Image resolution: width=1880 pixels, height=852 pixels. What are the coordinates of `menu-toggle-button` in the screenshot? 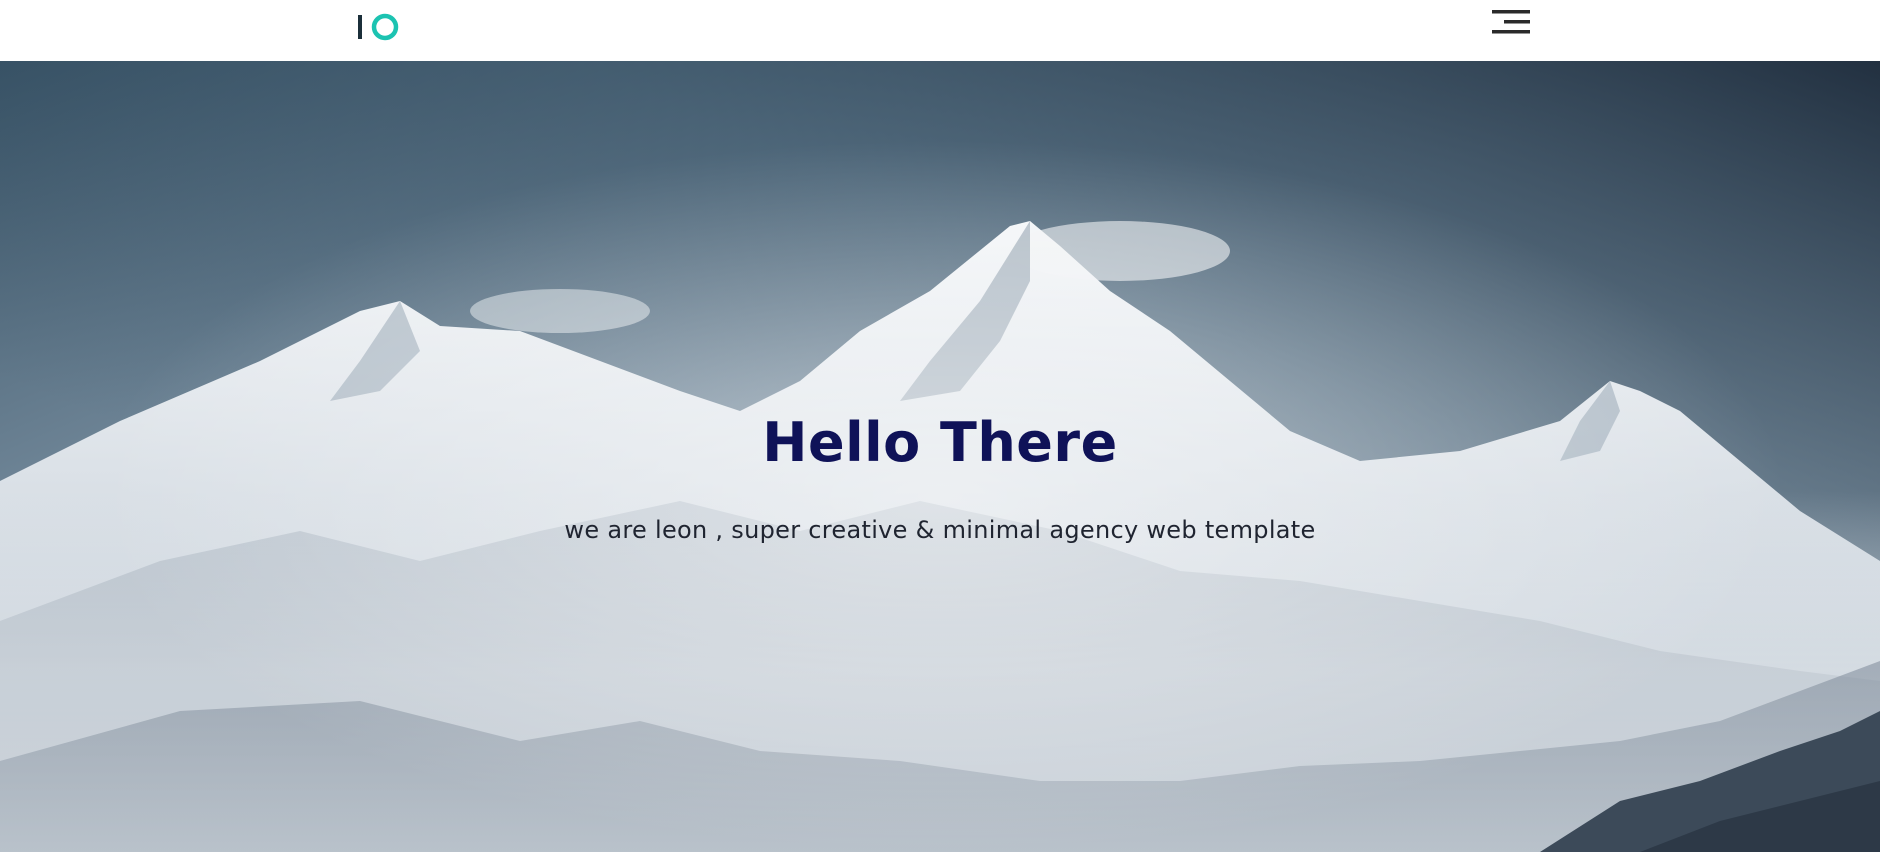 It's located at (1510, 23).